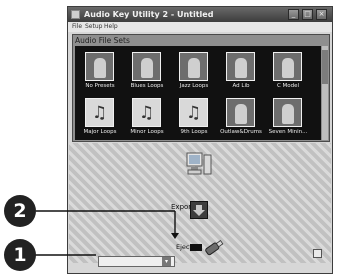 This screenshot has height=274, width=339. I want to click on callout-1: 1, so click(20, 255).